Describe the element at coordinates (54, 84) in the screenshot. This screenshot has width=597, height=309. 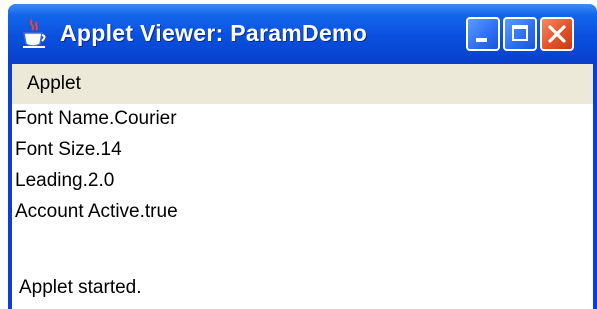
I see `menu-applet: Applet` at that location.